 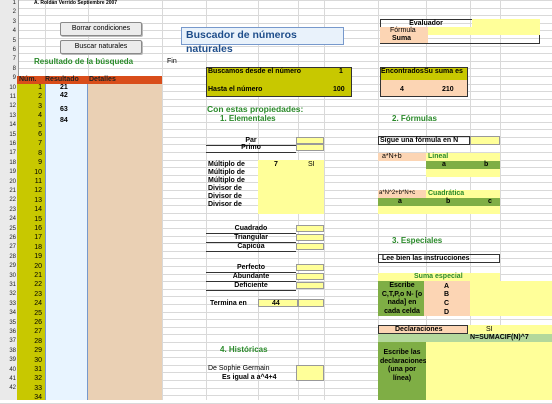 What do you see at coordinates (40, 125) in the screenshot?
I see `index-number: 5` at bounding box center [40, 125].